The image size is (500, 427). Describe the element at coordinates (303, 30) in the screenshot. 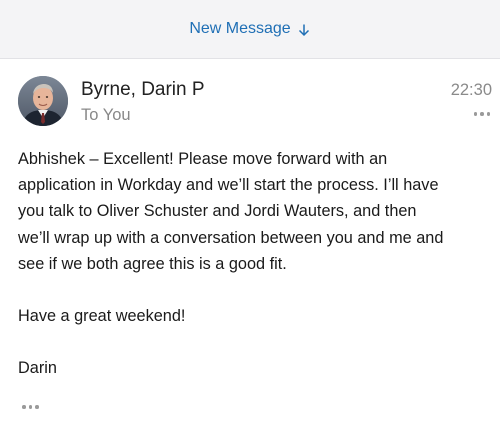

I see `arrow-down-icon` at that location.